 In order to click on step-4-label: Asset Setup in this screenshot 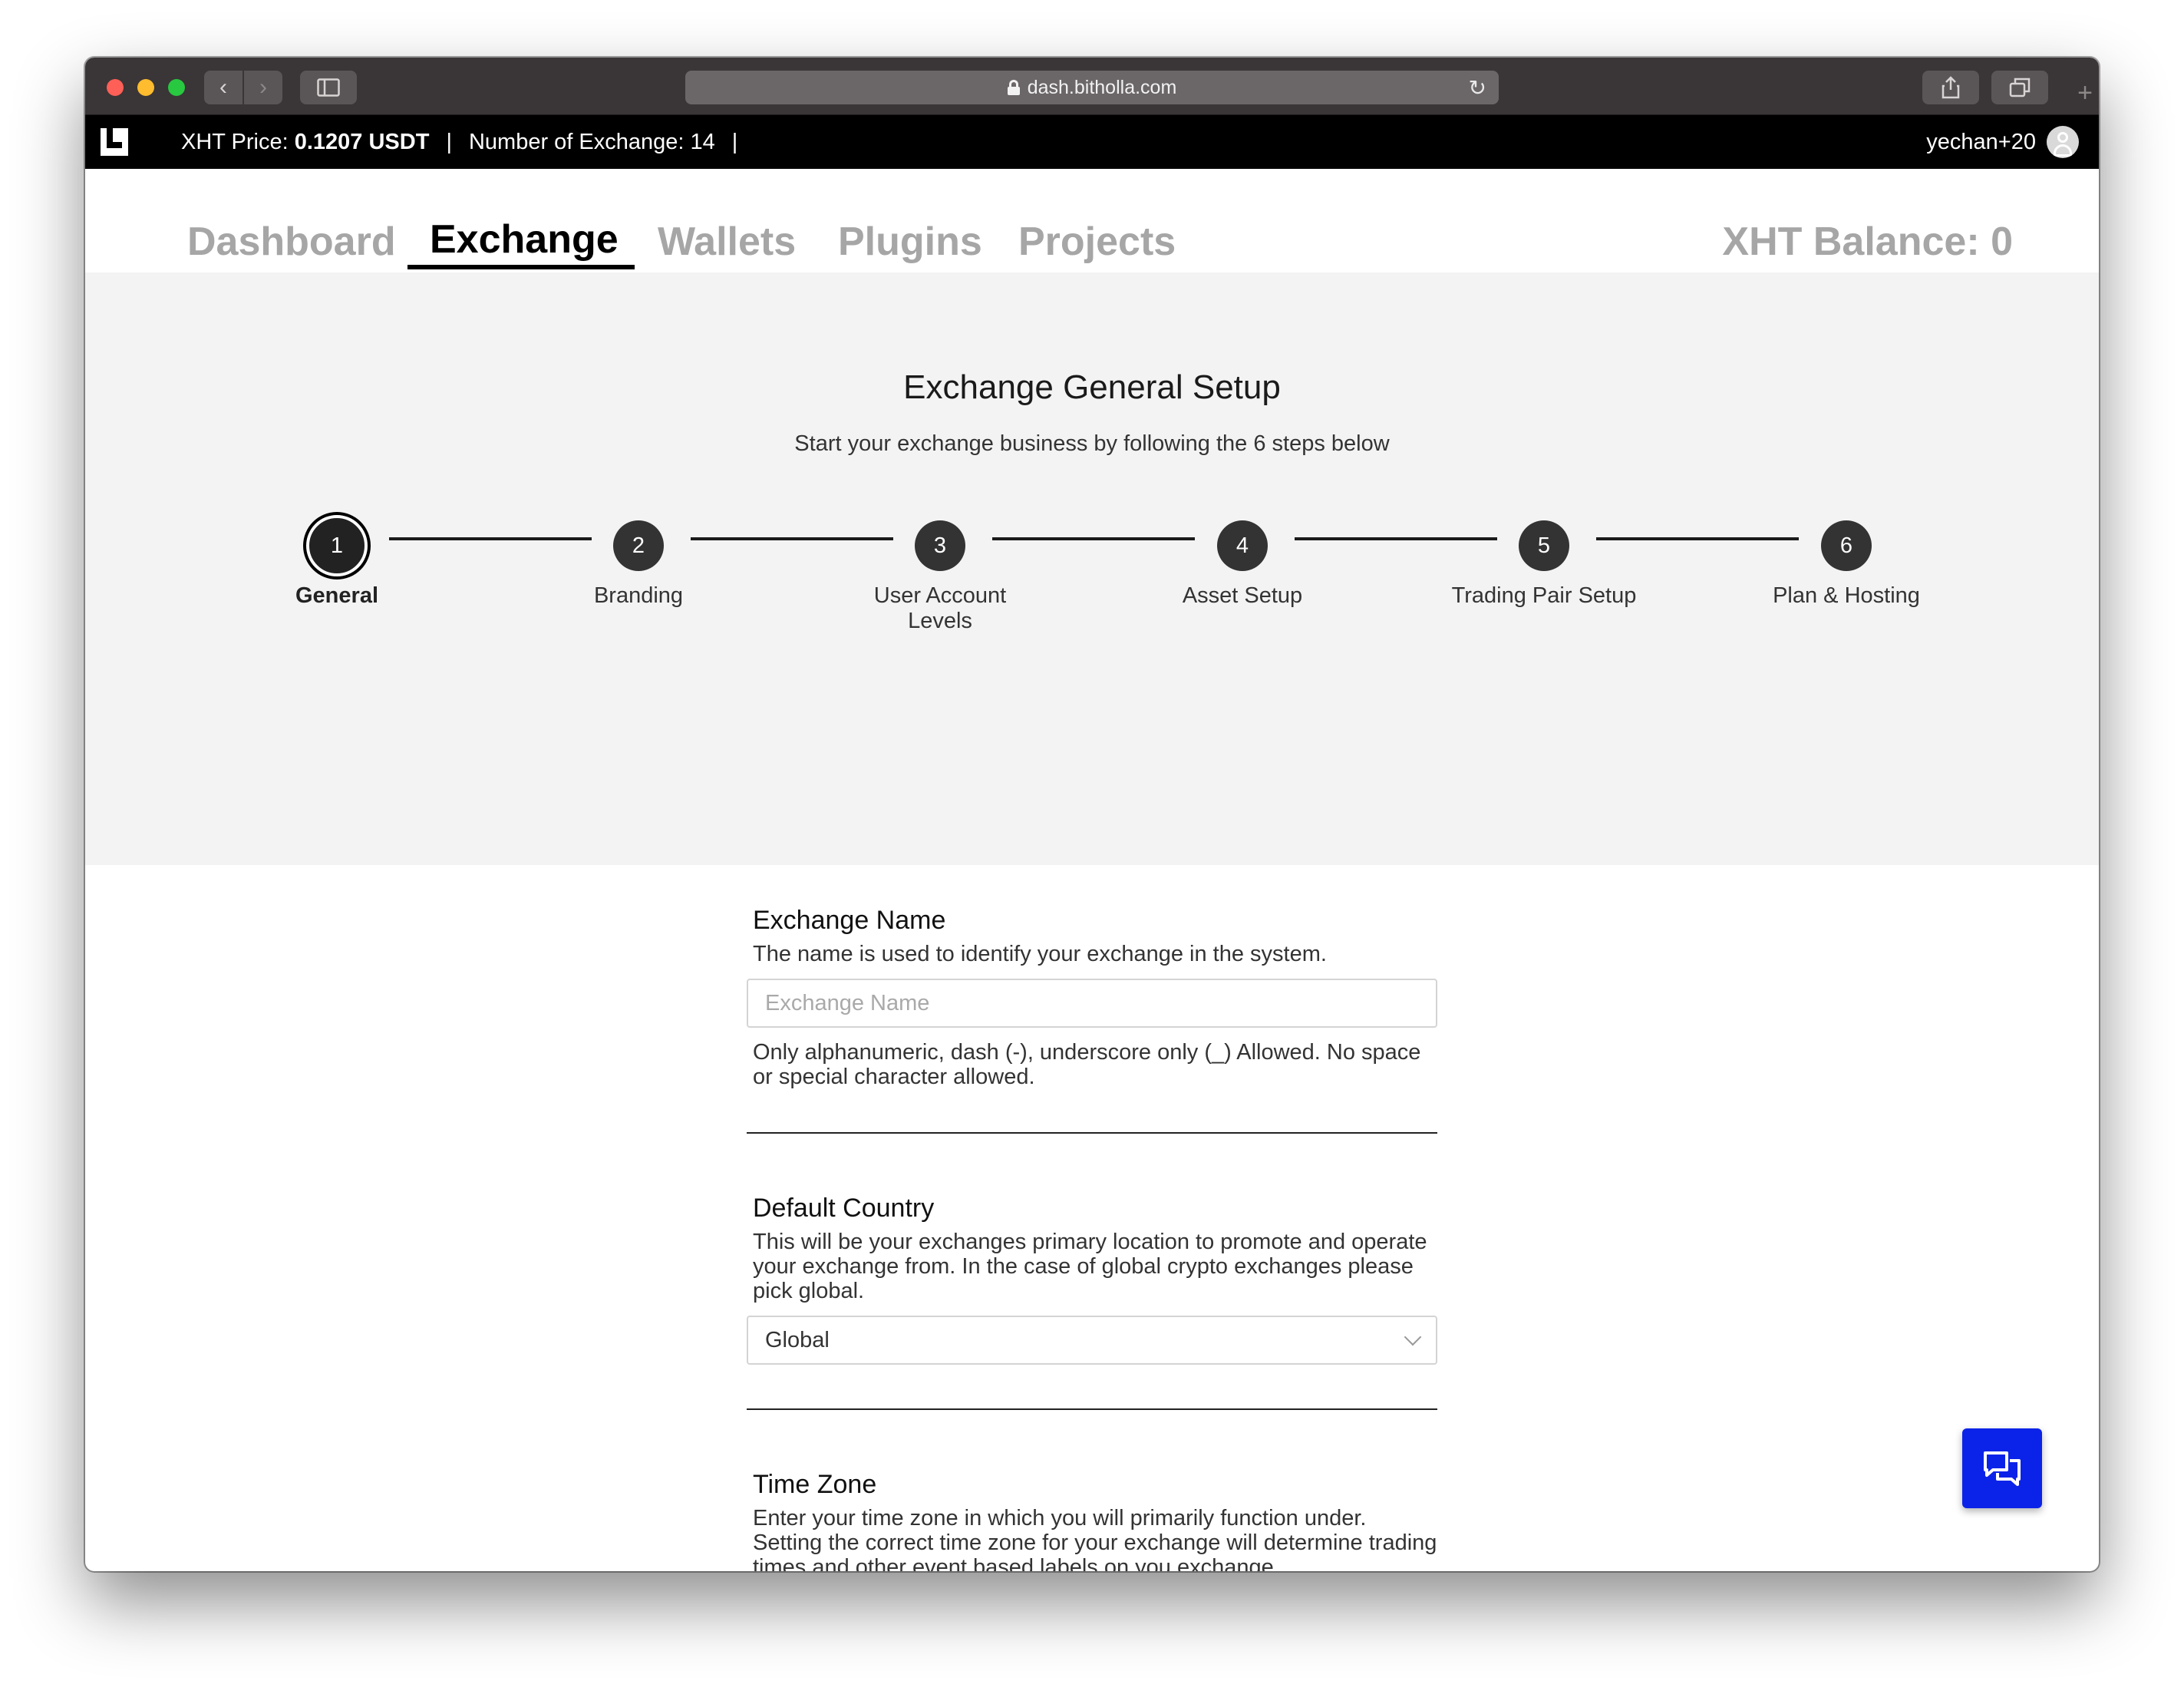, I will do `click(1243, 595)`.